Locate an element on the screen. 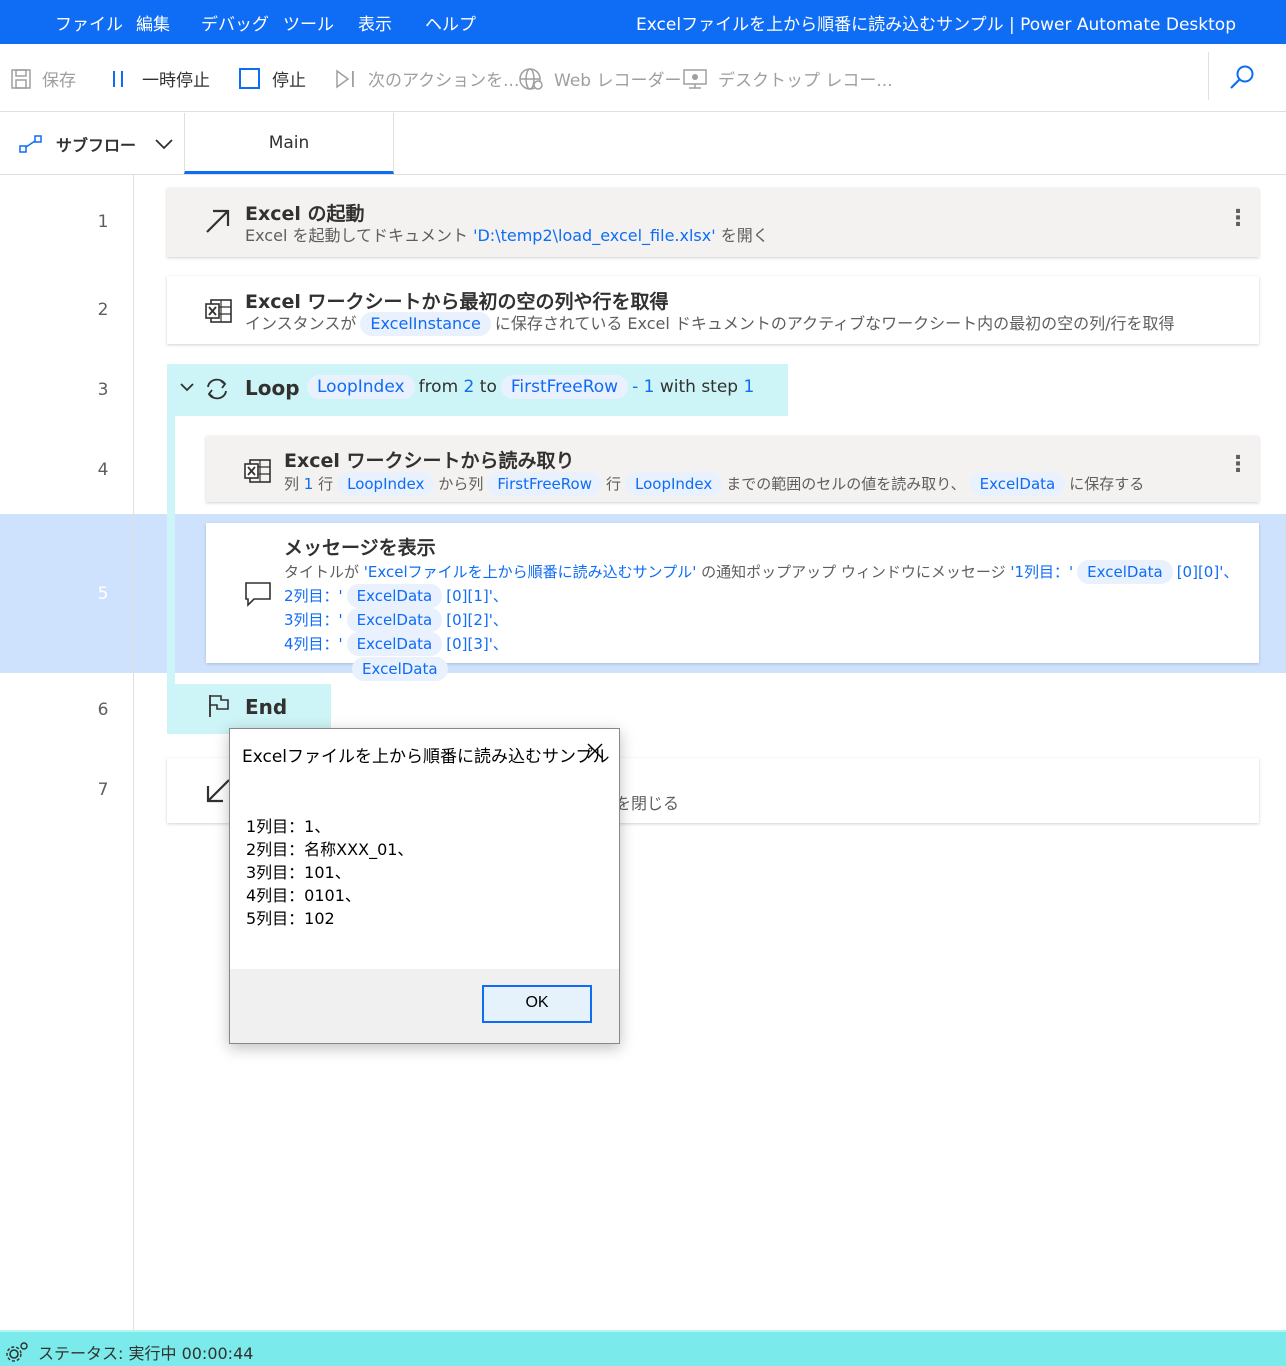  status-bar: ステータス: 実行中 00:00:44 is located at coordinates (643, 1348).